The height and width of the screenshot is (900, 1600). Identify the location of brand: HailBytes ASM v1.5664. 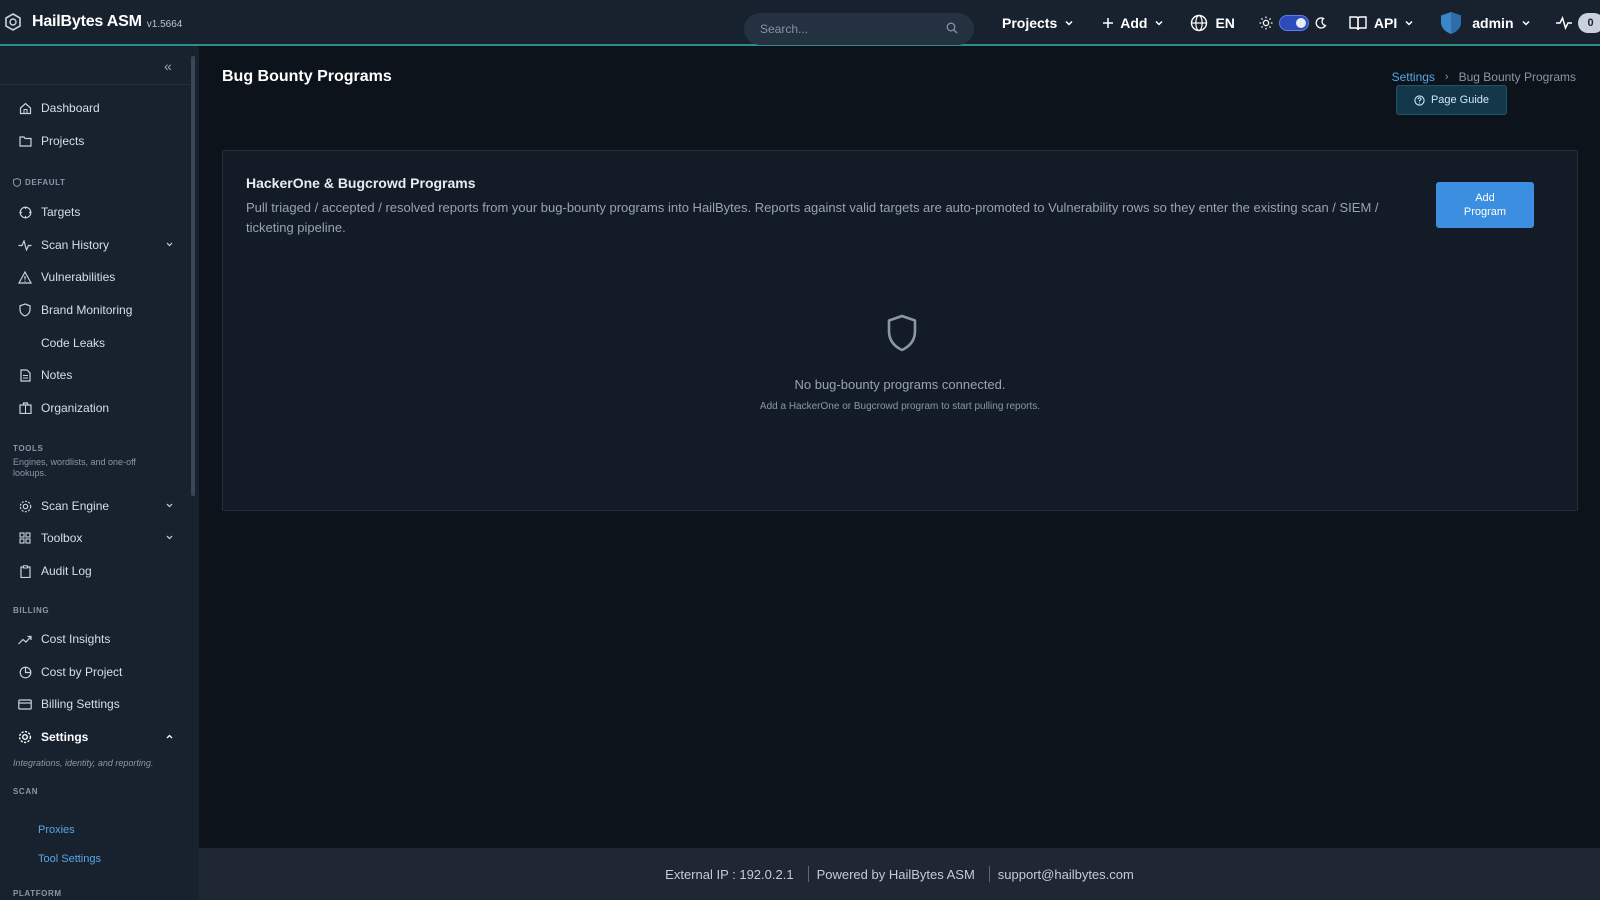
(91, 22).